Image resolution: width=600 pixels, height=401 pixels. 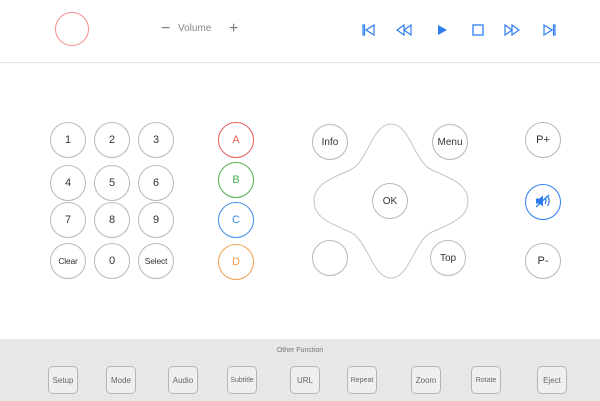 I want to click on eject-button: Eject, so click(x=552, y=380).